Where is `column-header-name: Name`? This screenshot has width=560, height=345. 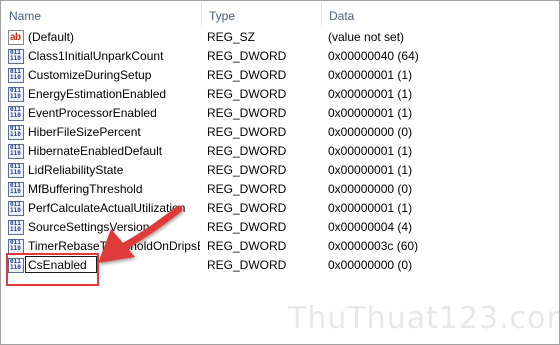
column-header-name: Name is located at coordinates (101, 14).